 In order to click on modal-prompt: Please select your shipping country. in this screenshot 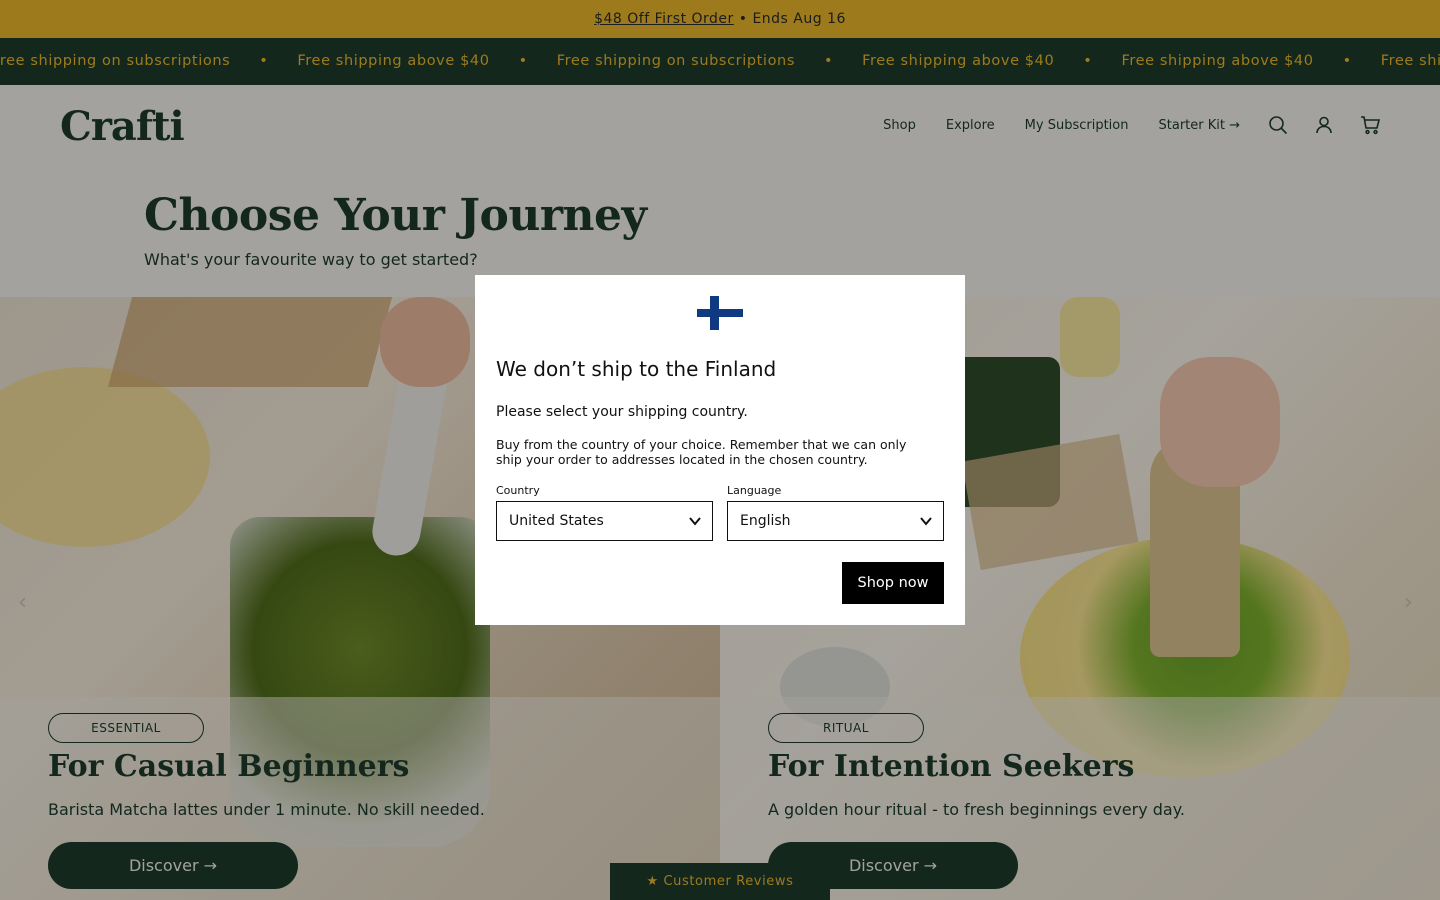, I will do `click(622, 412)`.